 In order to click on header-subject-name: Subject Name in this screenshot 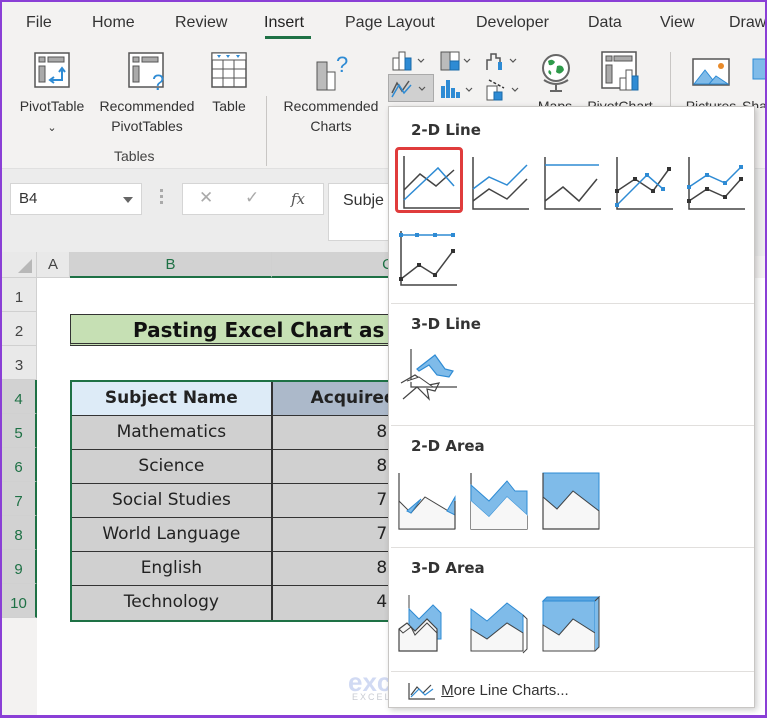, I will do `click(172, 398)`.